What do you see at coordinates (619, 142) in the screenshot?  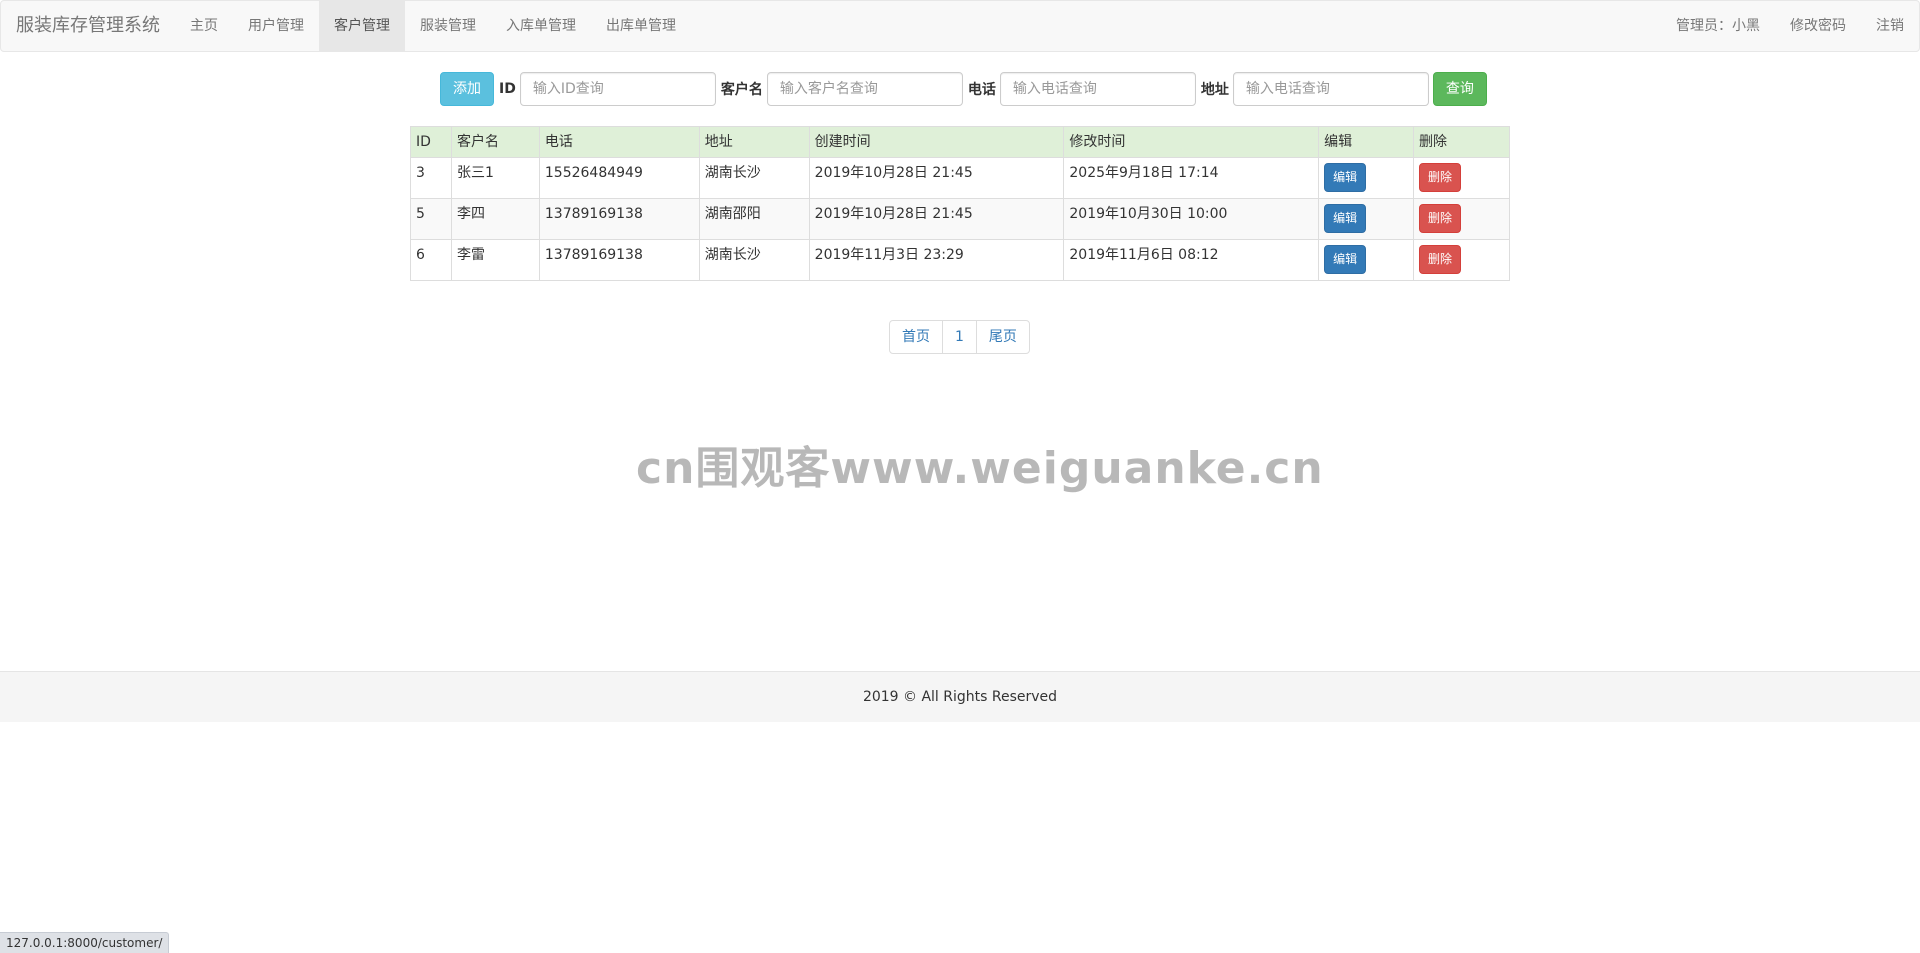 I see `column-header-phone: 电话` at bounding box center [619, 142].